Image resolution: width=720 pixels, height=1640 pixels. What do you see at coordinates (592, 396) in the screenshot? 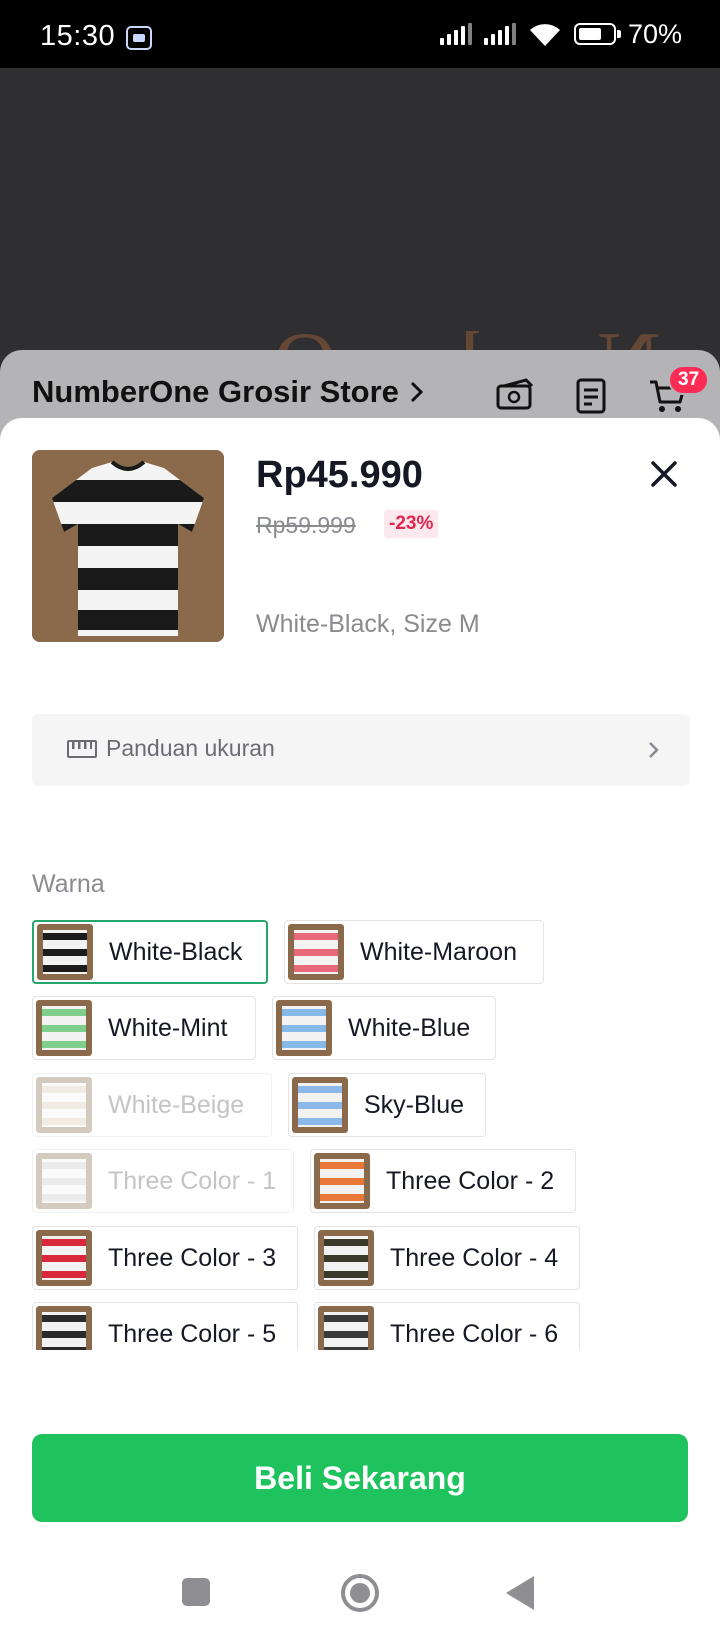
I see `orders-icon` at bounding box center [592, 396].